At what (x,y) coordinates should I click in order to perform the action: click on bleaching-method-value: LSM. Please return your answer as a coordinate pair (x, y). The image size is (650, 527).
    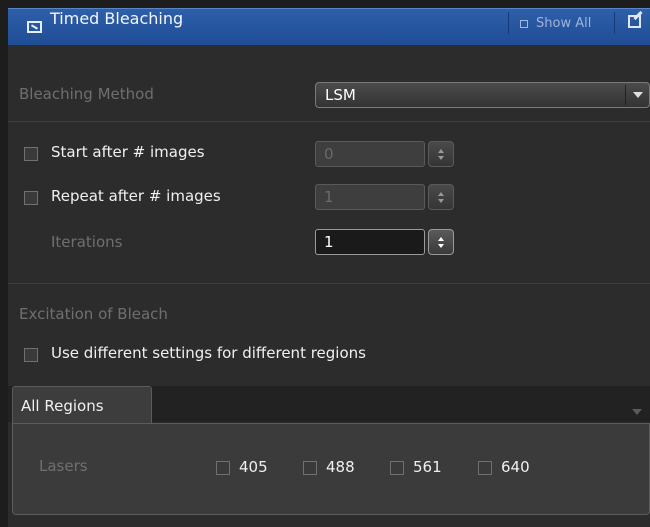
    Looking at the image, I should click on (340, 95).